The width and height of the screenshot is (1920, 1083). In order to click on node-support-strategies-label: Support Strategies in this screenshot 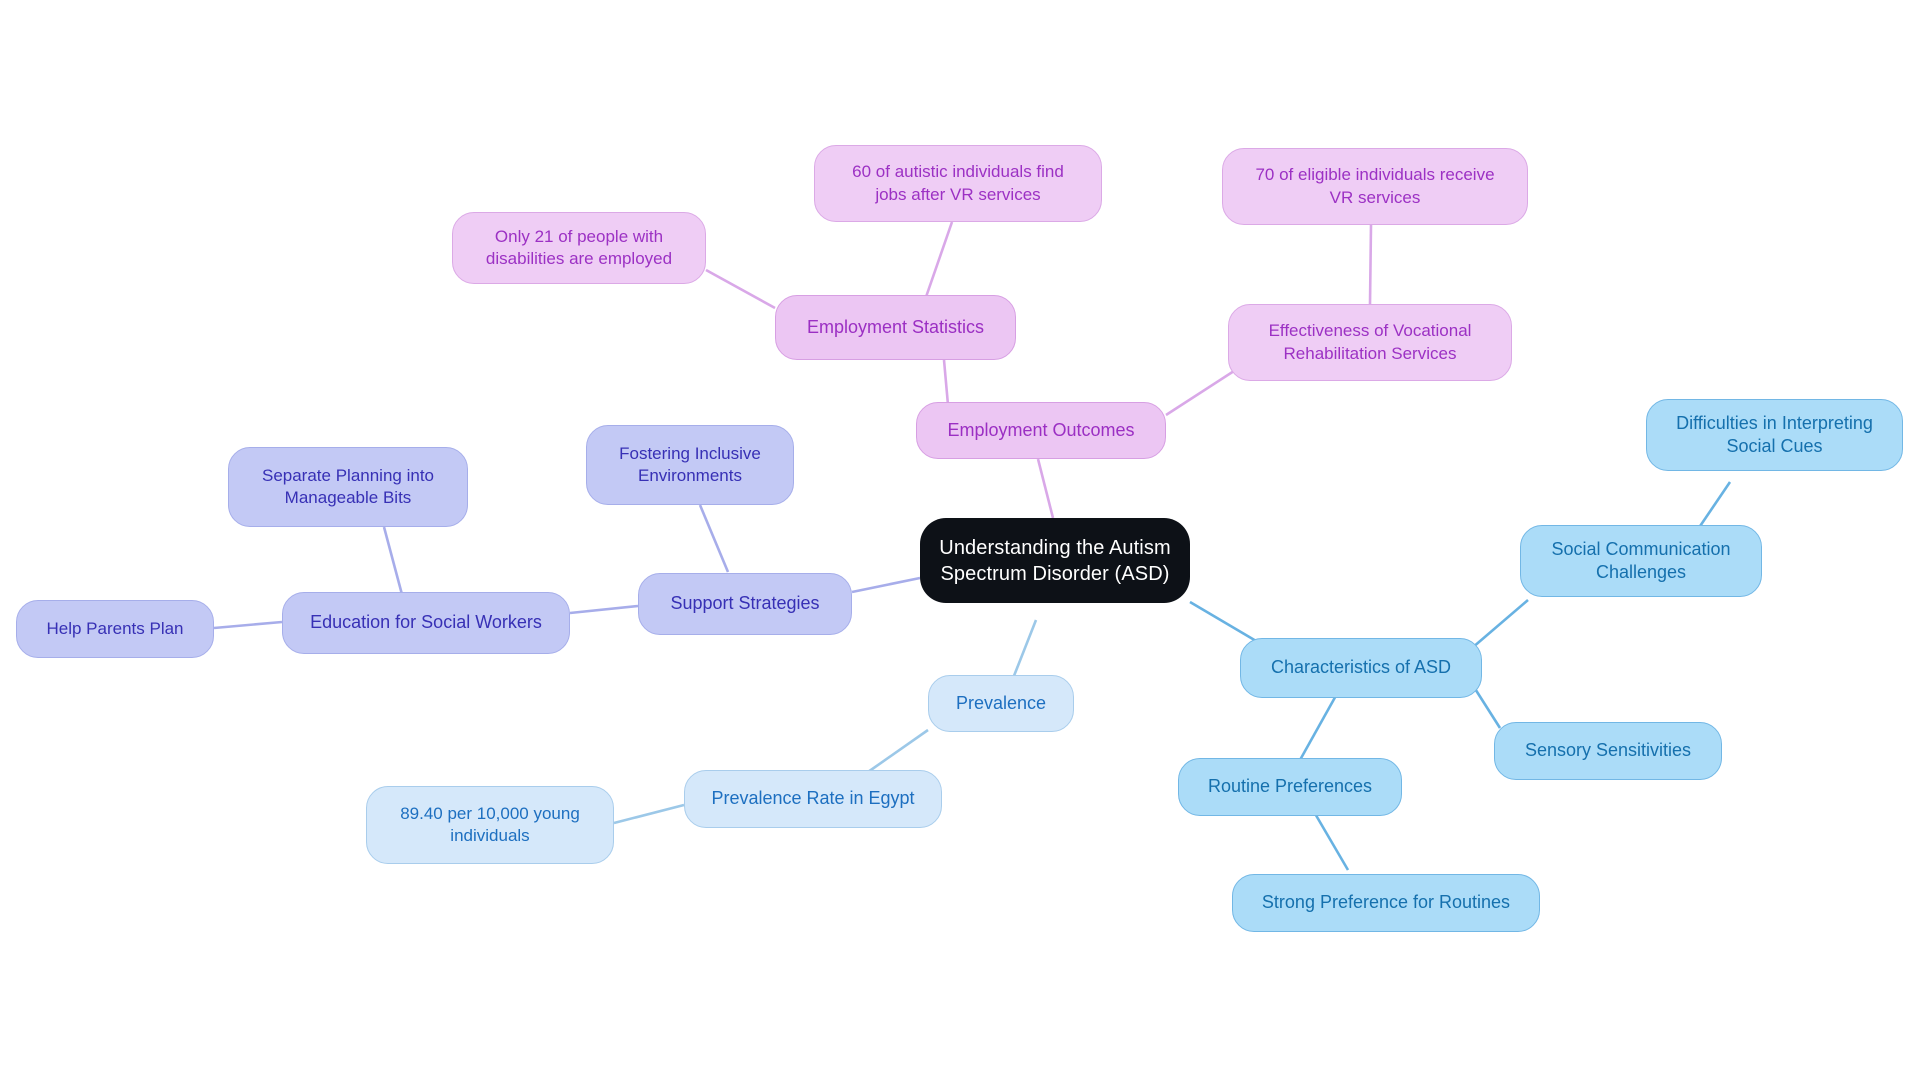, I will do `click(745, 603)`.